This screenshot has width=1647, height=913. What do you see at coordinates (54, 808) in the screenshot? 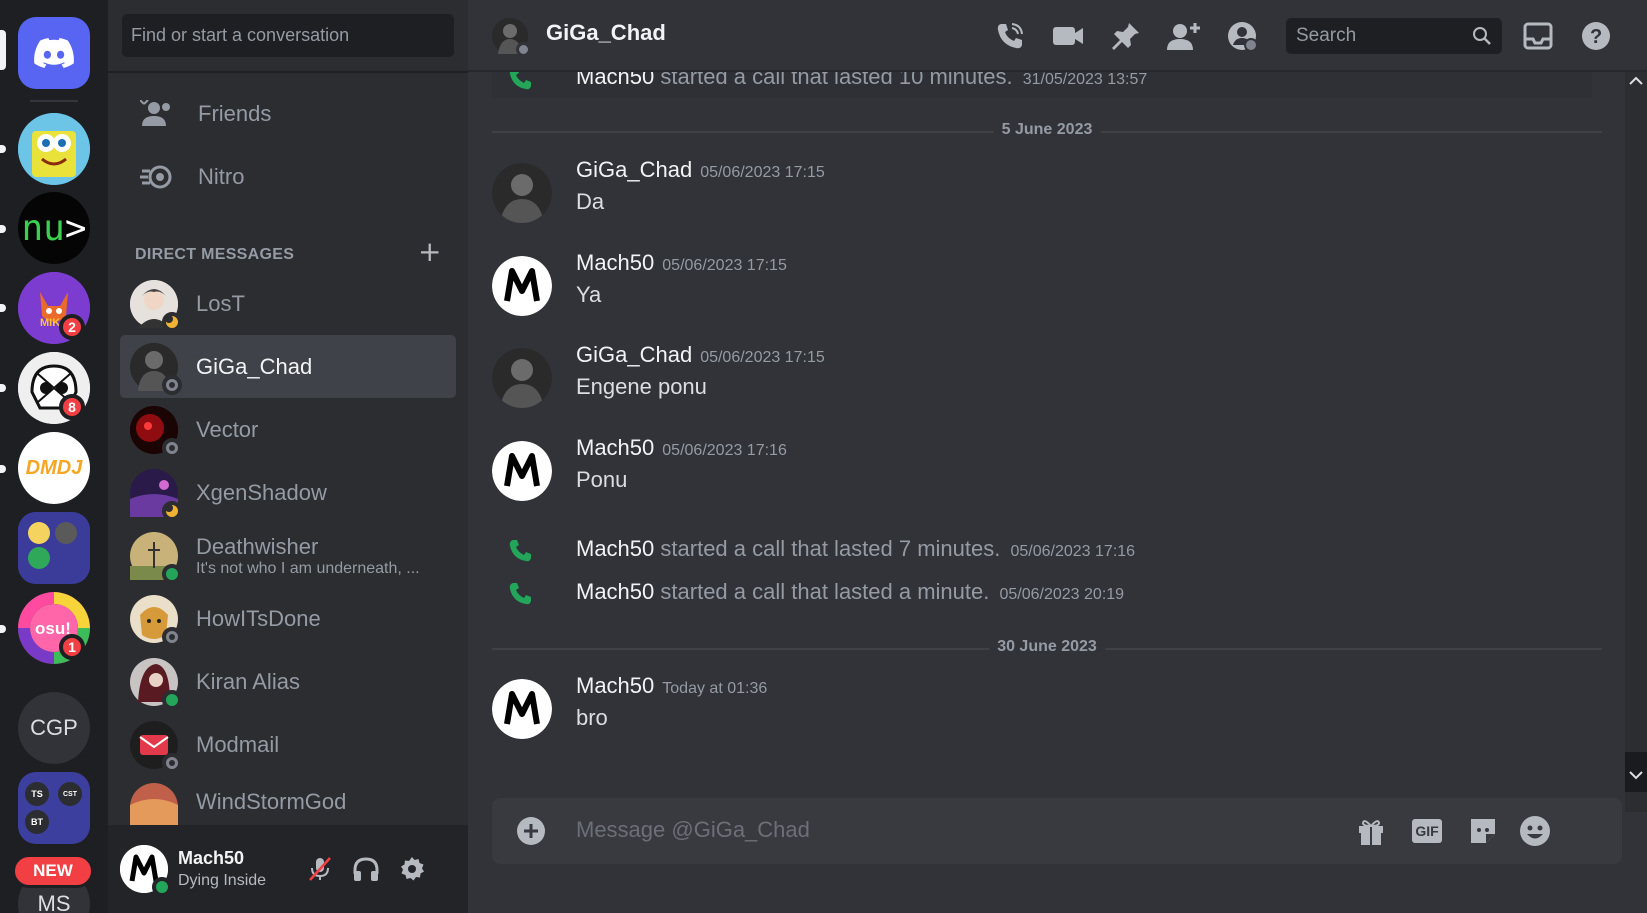
I see `ts-folder: TS CST BT` at bounding box center [54, 808].